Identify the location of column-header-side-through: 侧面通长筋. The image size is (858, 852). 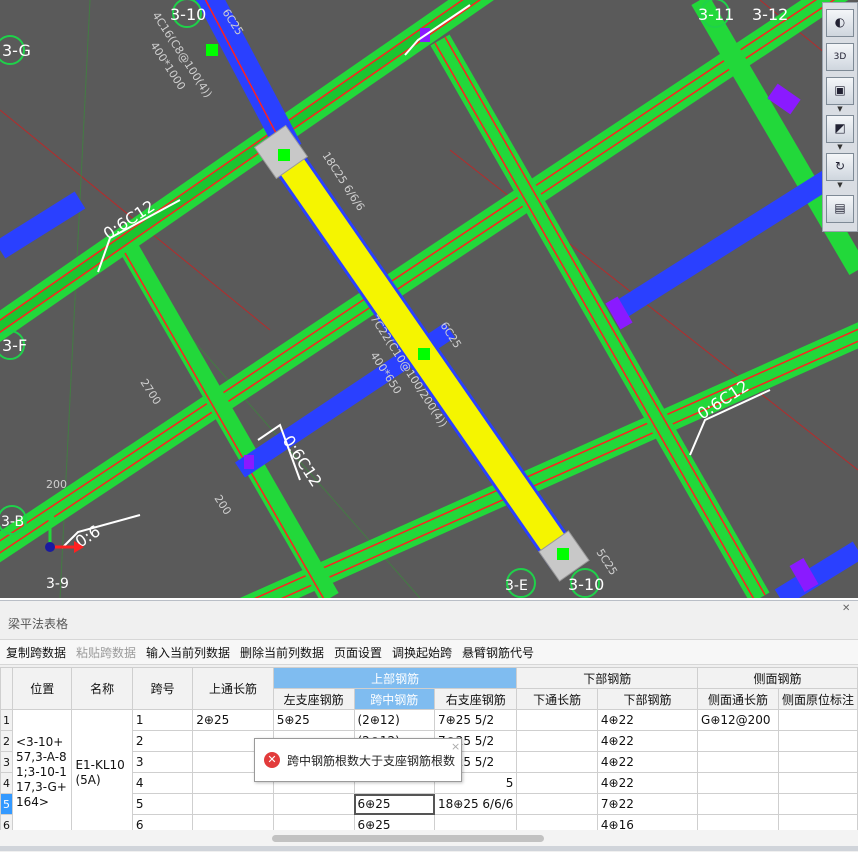
(738, 699).